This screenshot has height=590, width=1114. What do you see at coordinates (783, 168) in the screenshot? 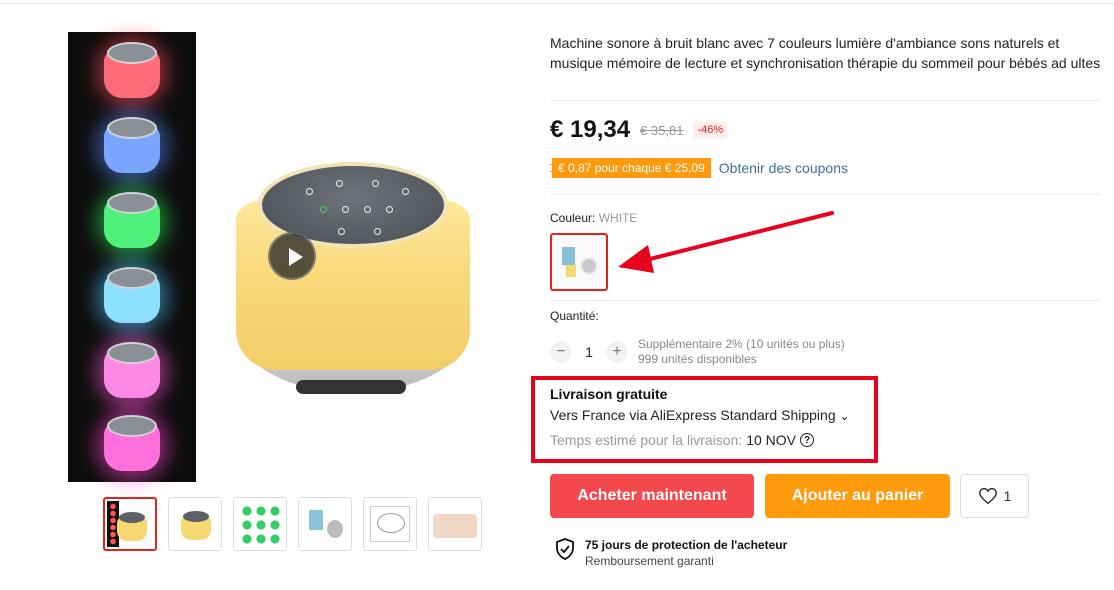
I see `get-coupons-link: Obtenir des coupons` at bounding box center [783, 168].